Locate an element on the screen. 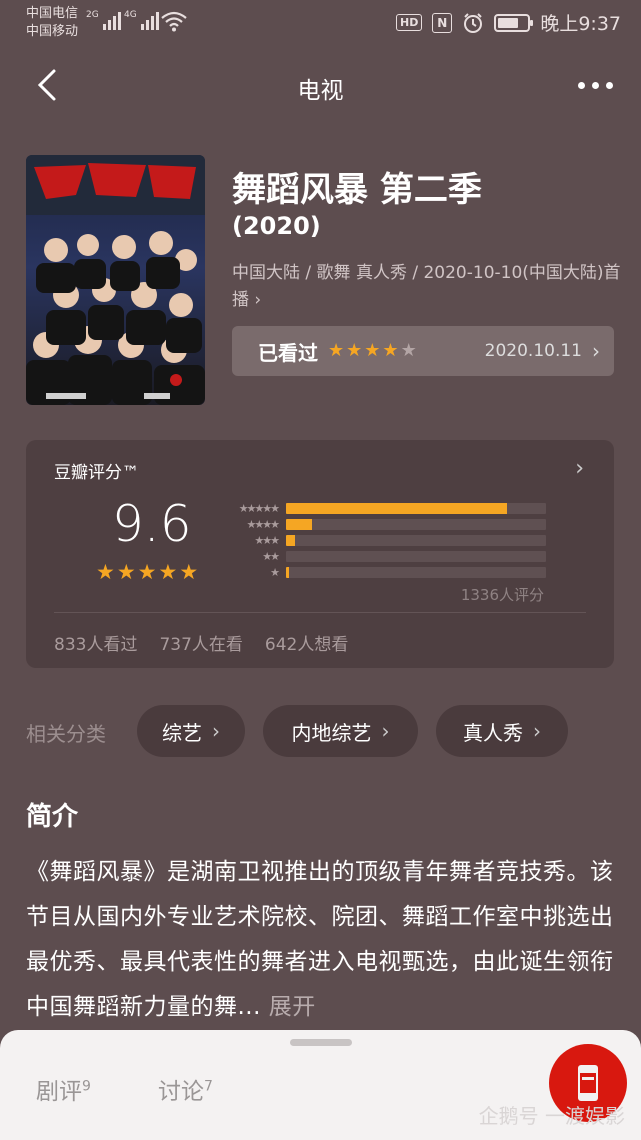 The height and width of the screenshot is (1140, 641). rating-stats: 833人看过 737人在看 642人想看 is located at coordinates (201, 642).